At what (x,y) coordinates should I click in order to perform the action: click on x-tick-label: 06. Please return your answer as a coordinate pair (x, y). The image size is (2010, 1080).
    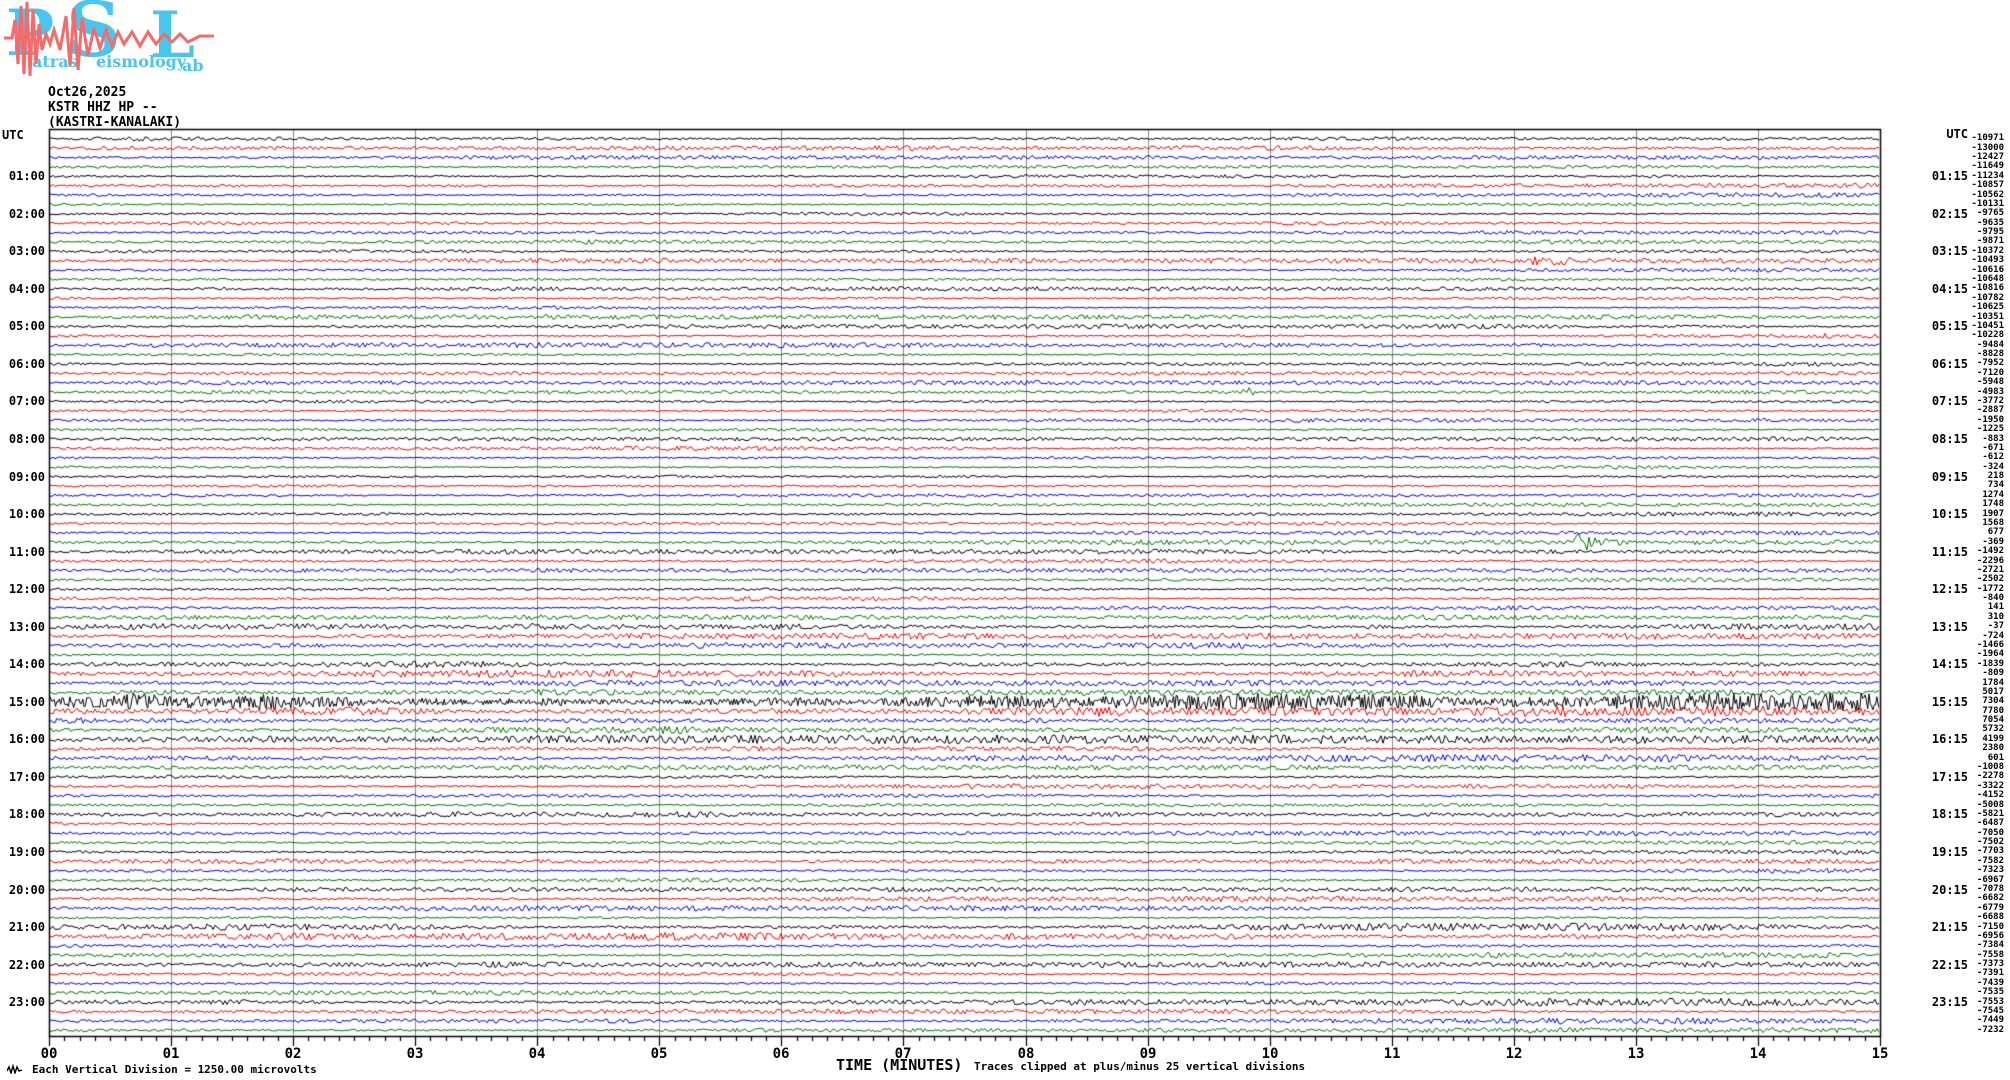
    Looking at the image, I should click on (781, 1054).